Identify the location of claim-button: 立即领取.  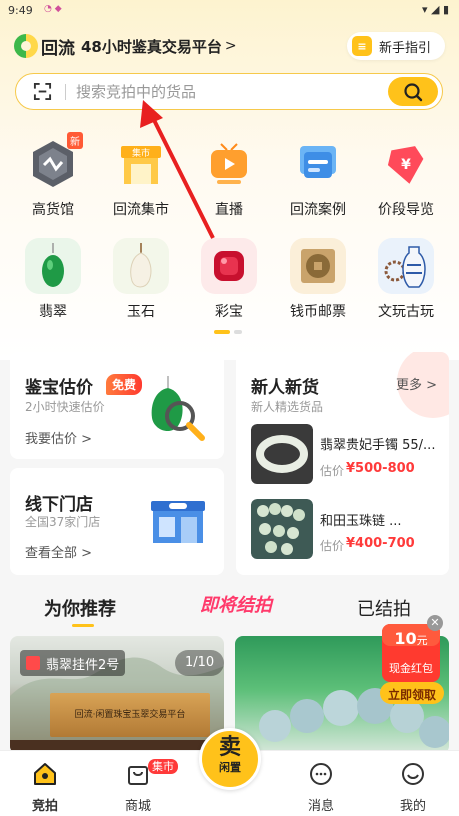
(412, 694).